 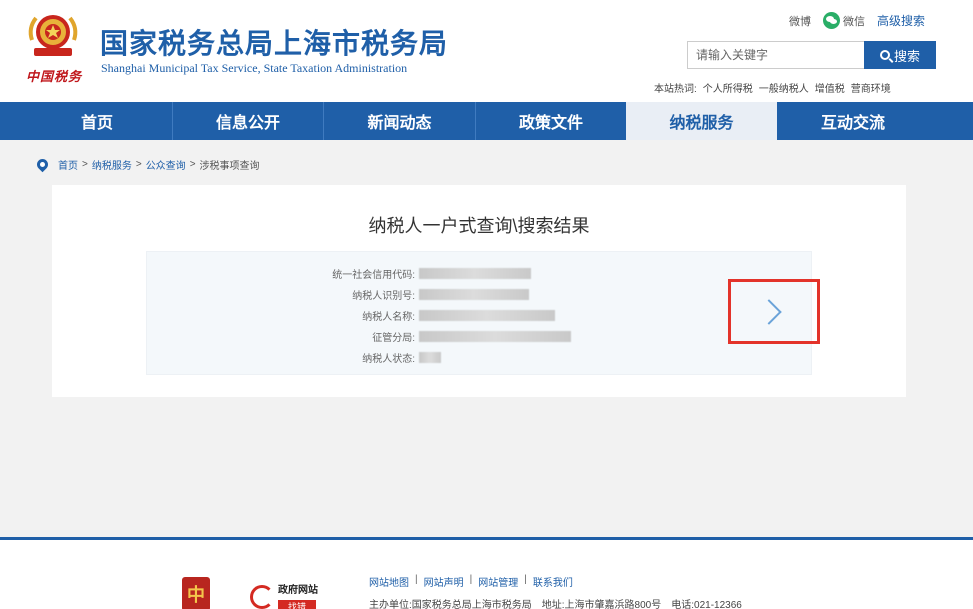 What do you see at coordinates (262, 597) in the screenshot?
I see `magnifier-icon` at bounding box center [262, 597].